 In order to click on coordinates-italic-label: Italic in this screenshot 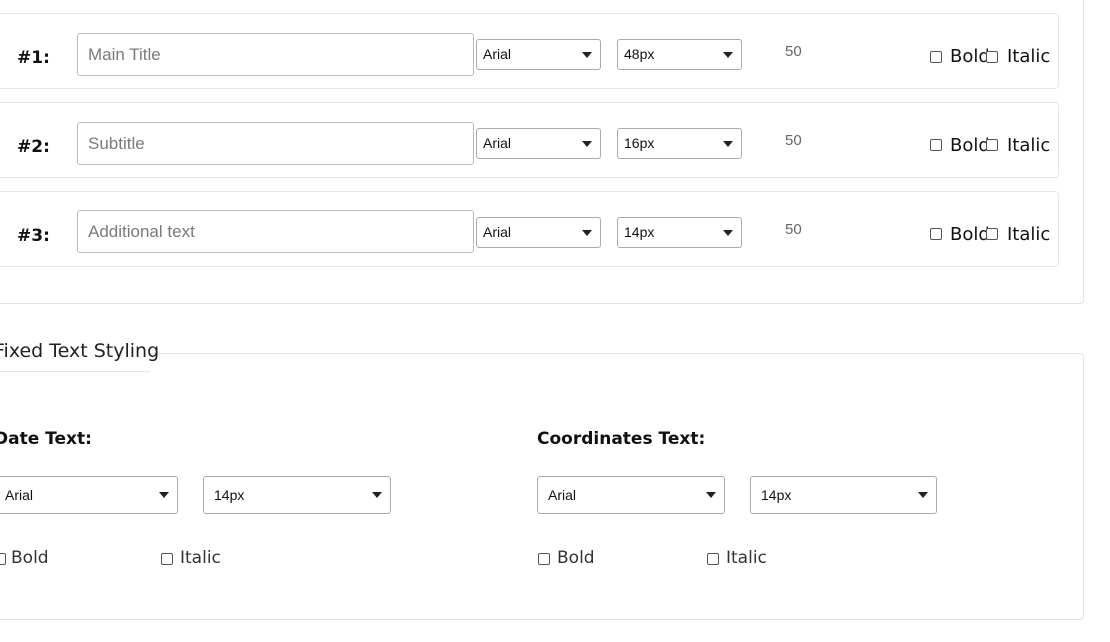, I will do `click(746, 558)`.